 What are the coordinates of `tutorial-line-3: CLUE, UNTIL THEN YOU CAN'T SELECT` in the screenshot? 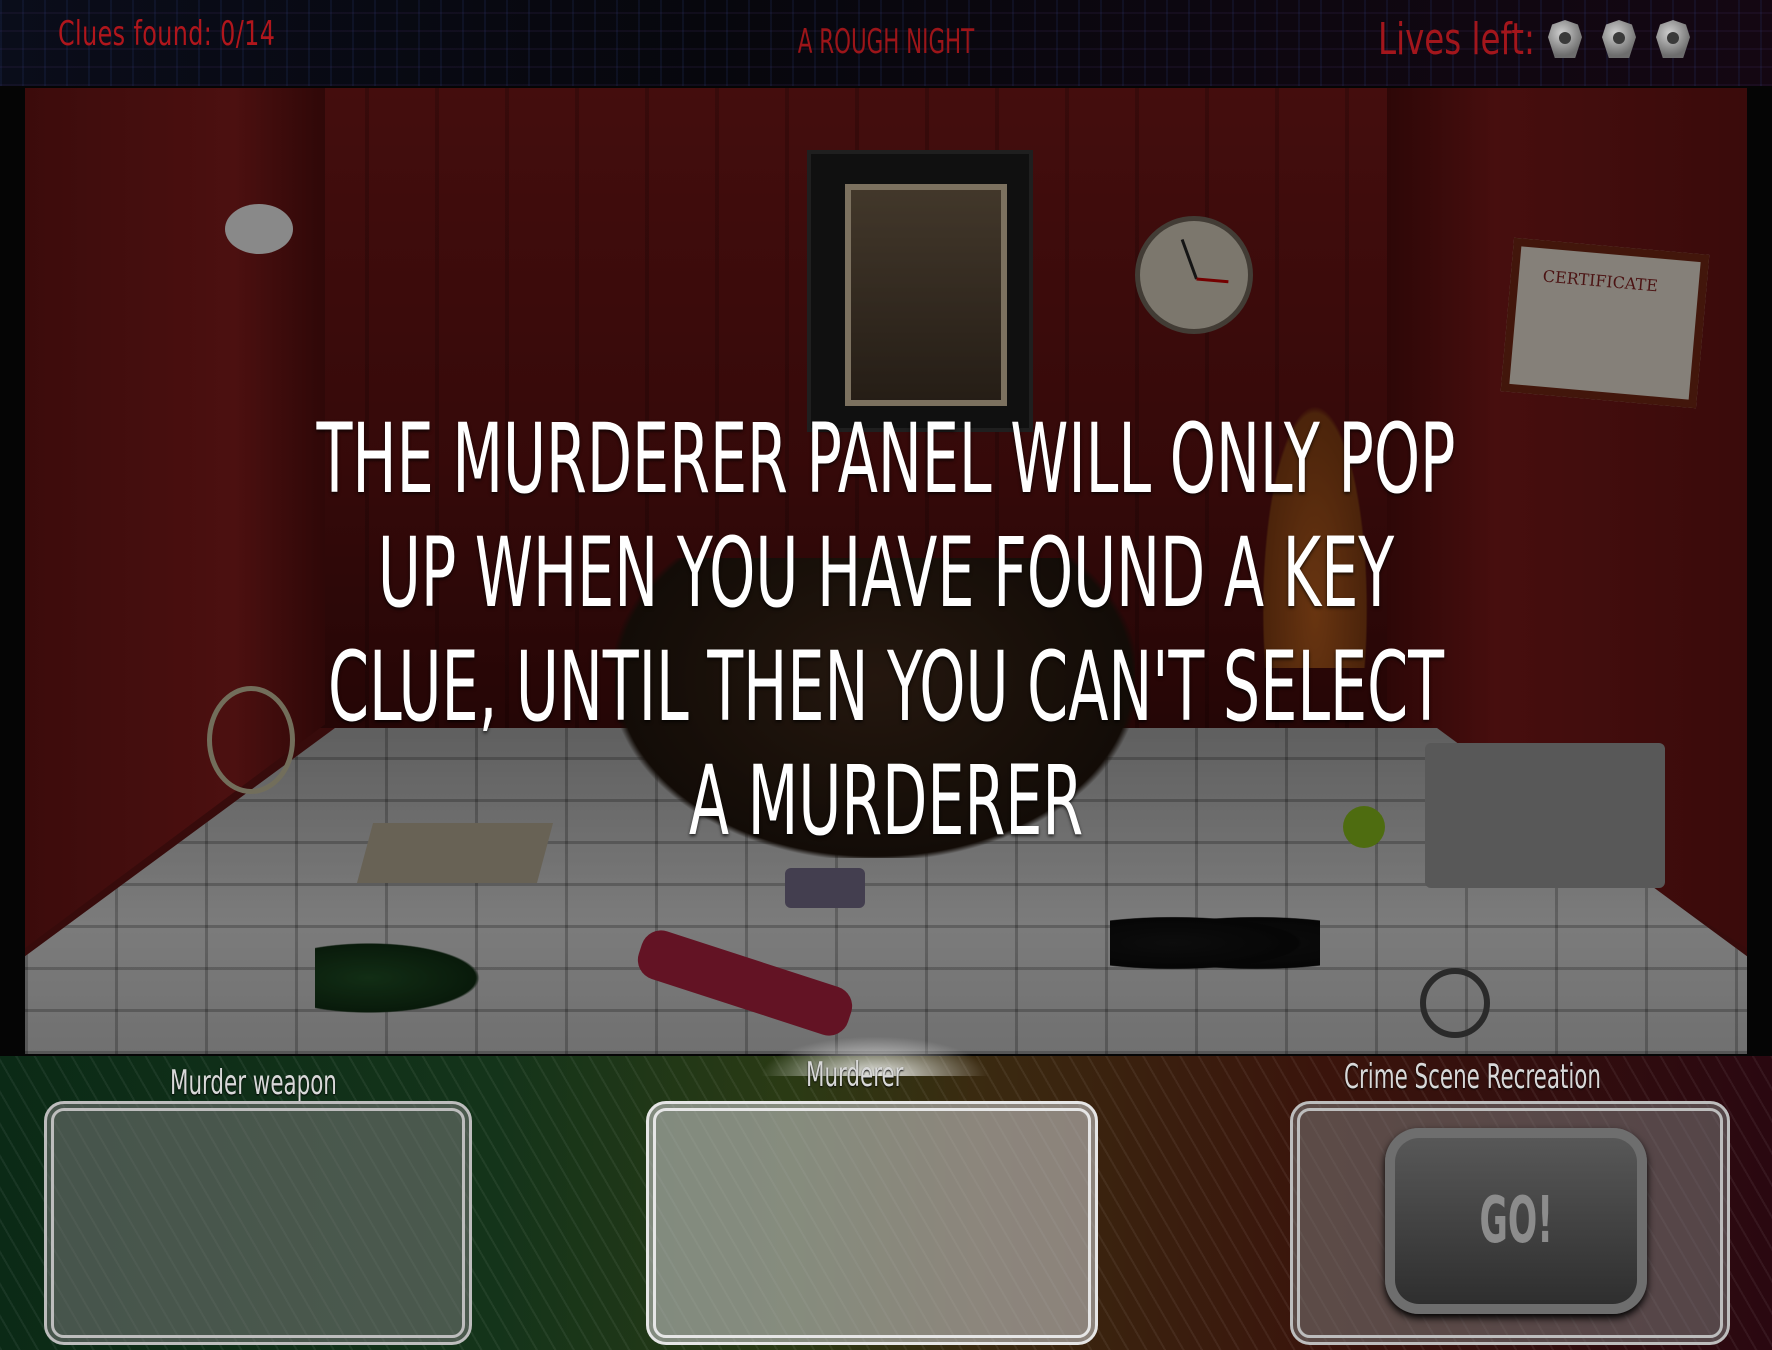 It's located at (886, 687).